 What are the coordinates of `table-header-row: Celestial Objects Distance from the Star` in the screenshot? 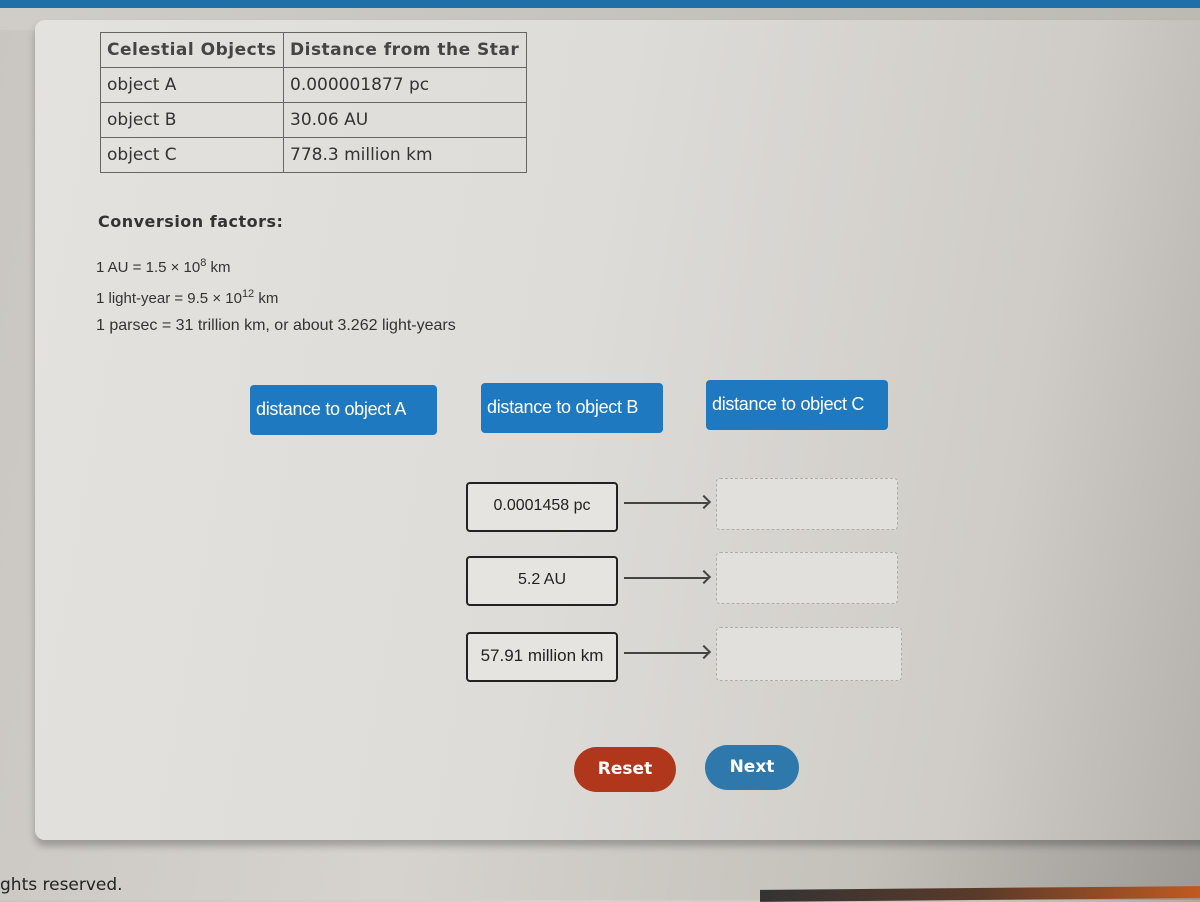 It's located at (313, 50).